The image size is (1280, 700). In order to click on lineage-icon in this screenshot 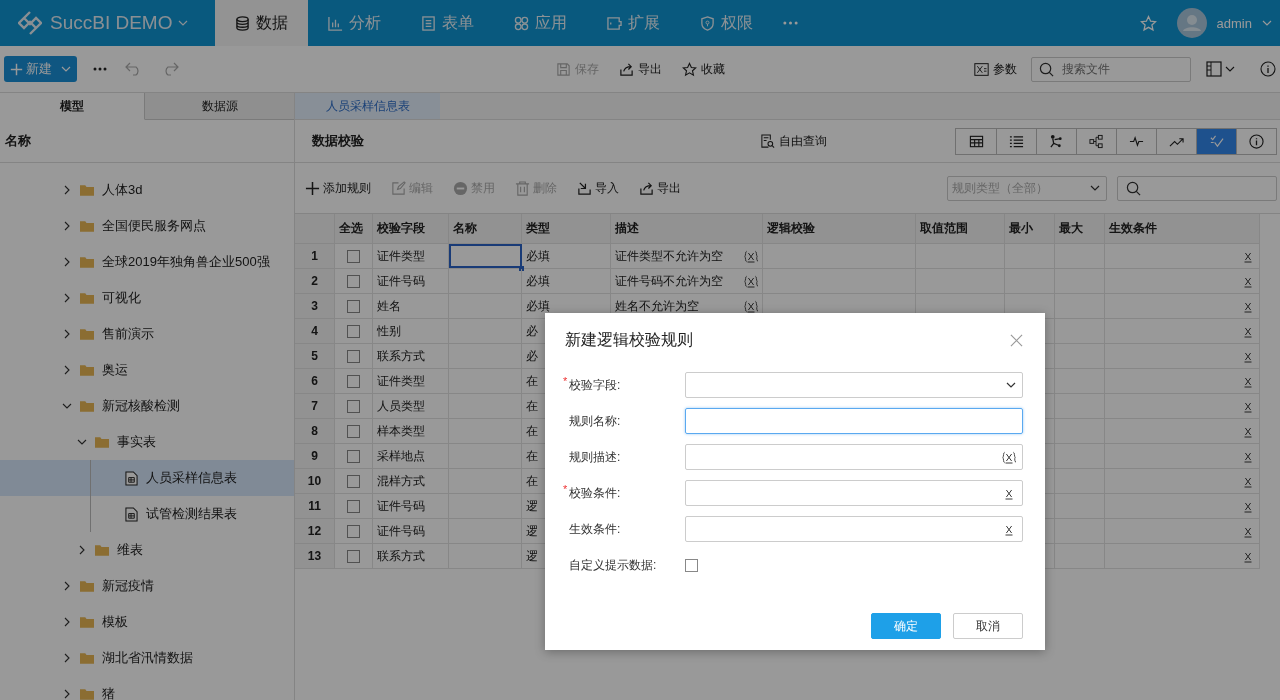, I will do `click(1056, 141)`.